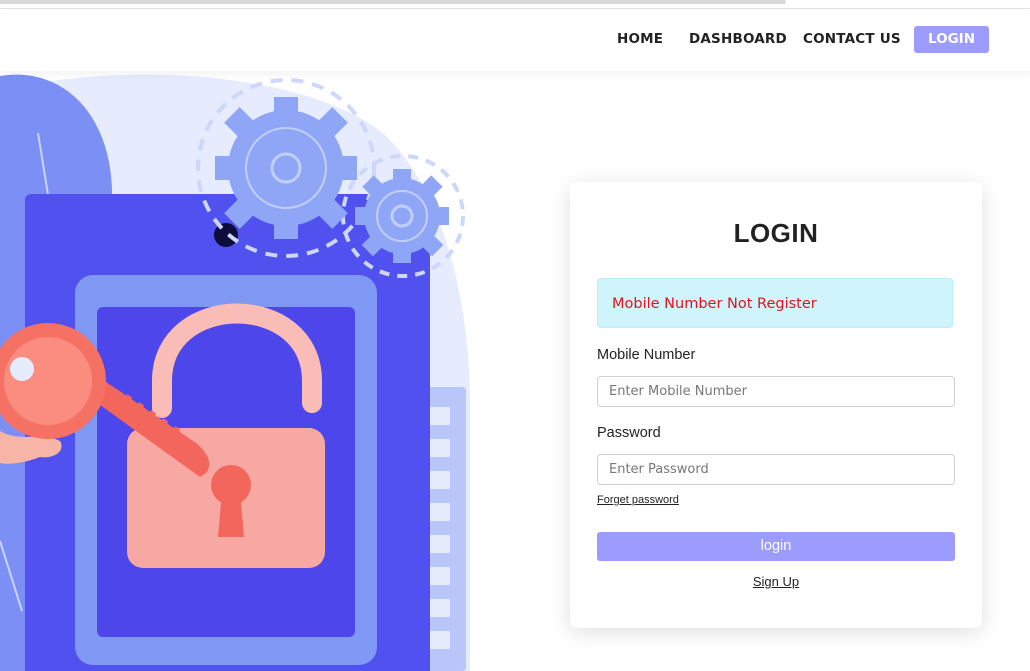 Image resolution: width=1030 pixels, height=671 pixels. Describe the element at coordinates (629, 433) in the screenshot. I see `password-label: Password` at that location.